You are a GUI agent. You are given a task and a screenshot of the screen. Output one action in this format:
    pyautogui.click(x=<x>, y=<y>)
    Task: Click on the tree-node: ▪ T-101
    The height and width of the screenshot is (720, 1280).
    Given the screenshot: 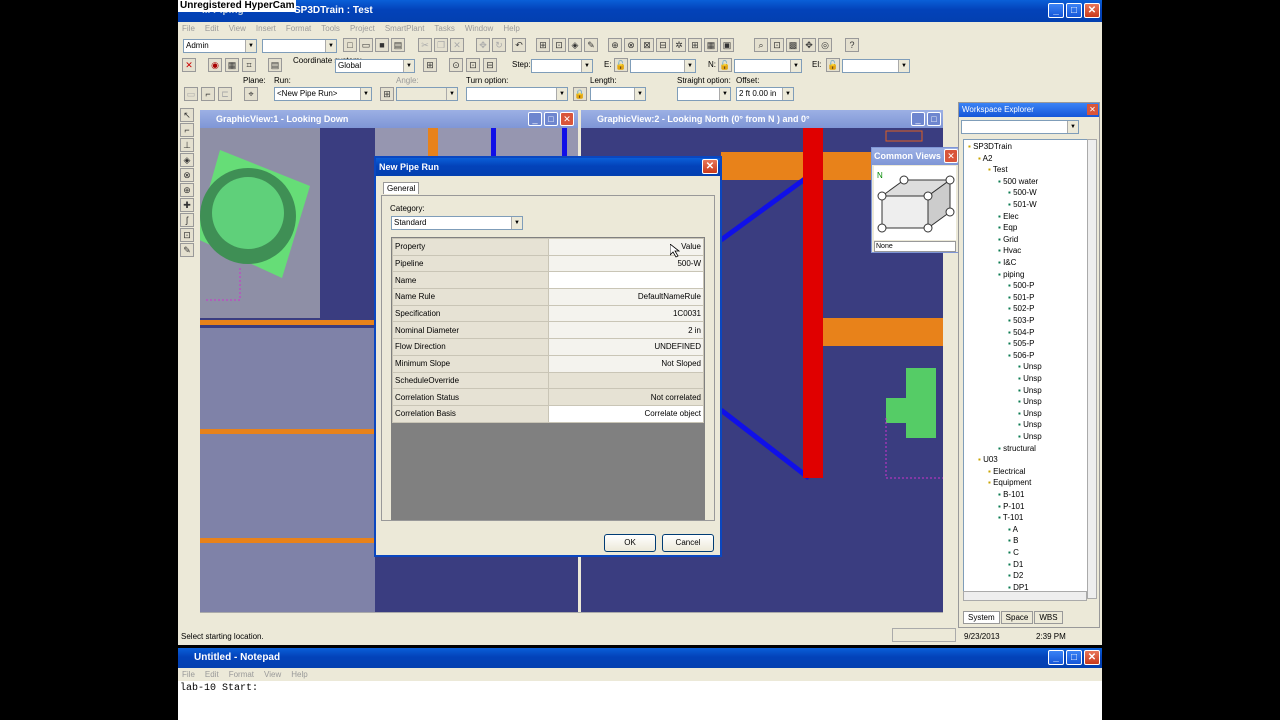 What is the action you would take?
    pyautogui.click(x=1010, y=517)
    